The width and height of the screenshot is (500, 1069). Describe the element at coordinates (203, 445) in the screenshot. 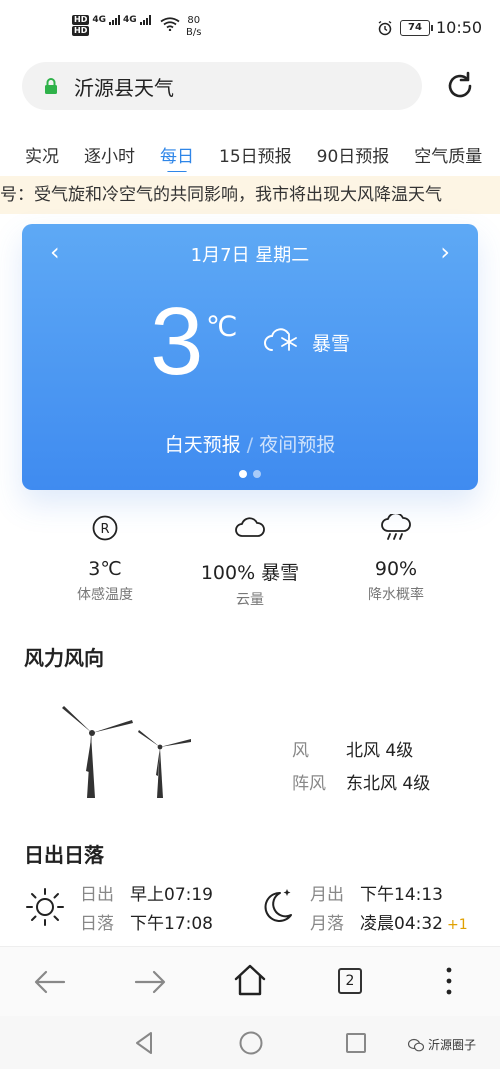

I see `day-forecast-tab: 白天预报` at that location.